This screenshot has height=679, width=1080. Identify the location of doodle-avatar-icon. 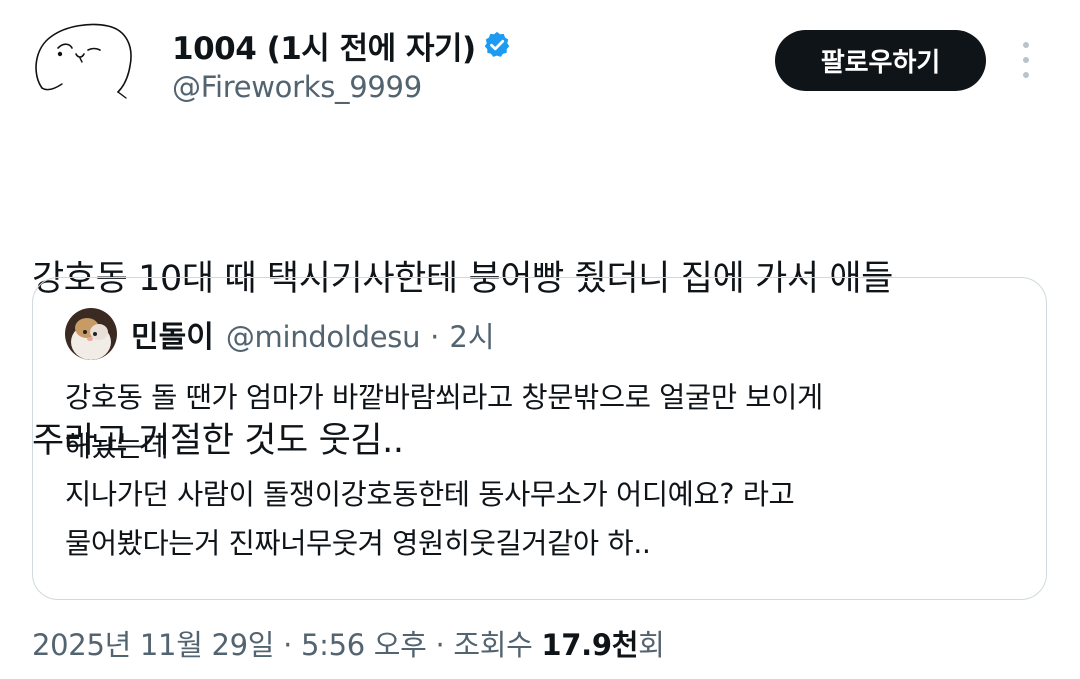
(83, 61).